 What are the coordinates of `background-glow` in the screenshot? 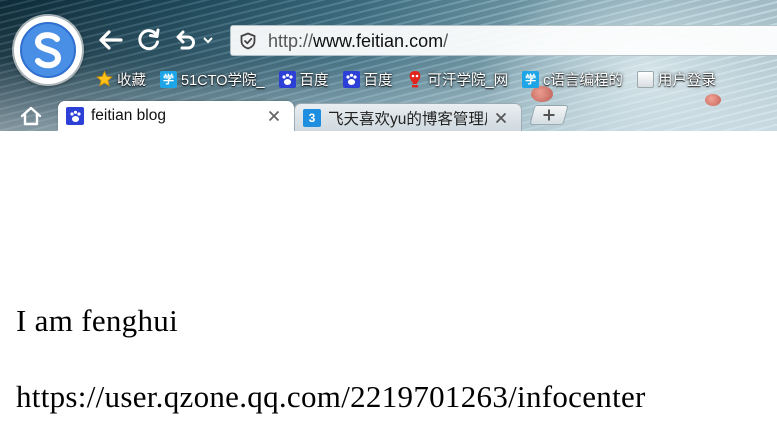 It's located at (627, 65).